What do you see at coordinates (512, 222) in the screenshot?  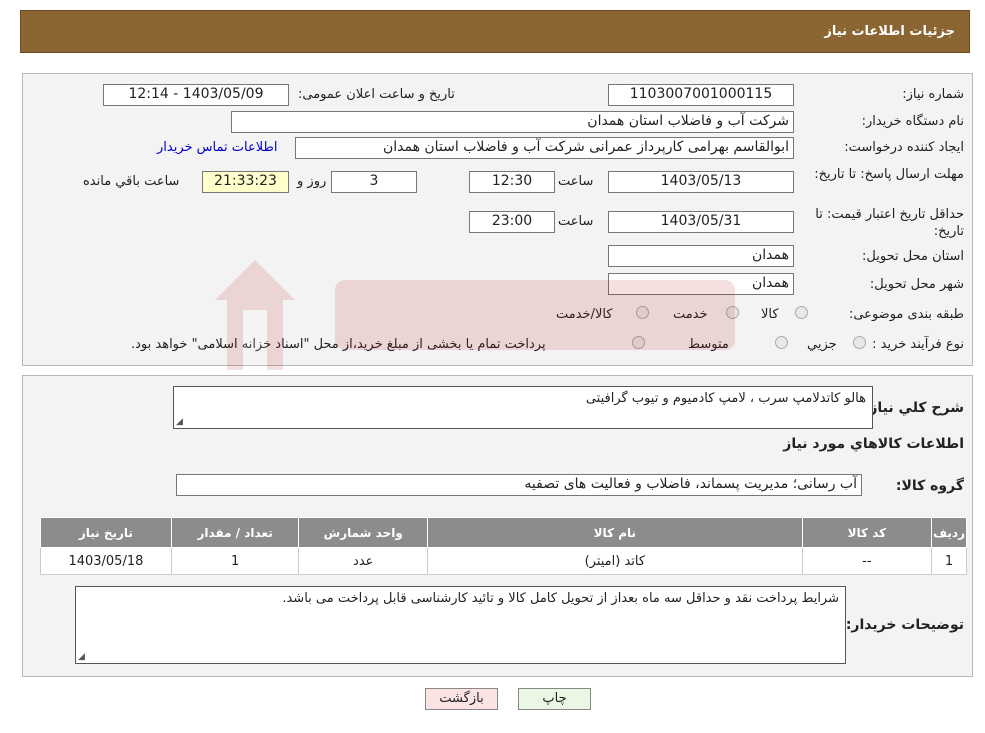 I see `price-validity-time: 23:00` at bounding box center [512, 222].